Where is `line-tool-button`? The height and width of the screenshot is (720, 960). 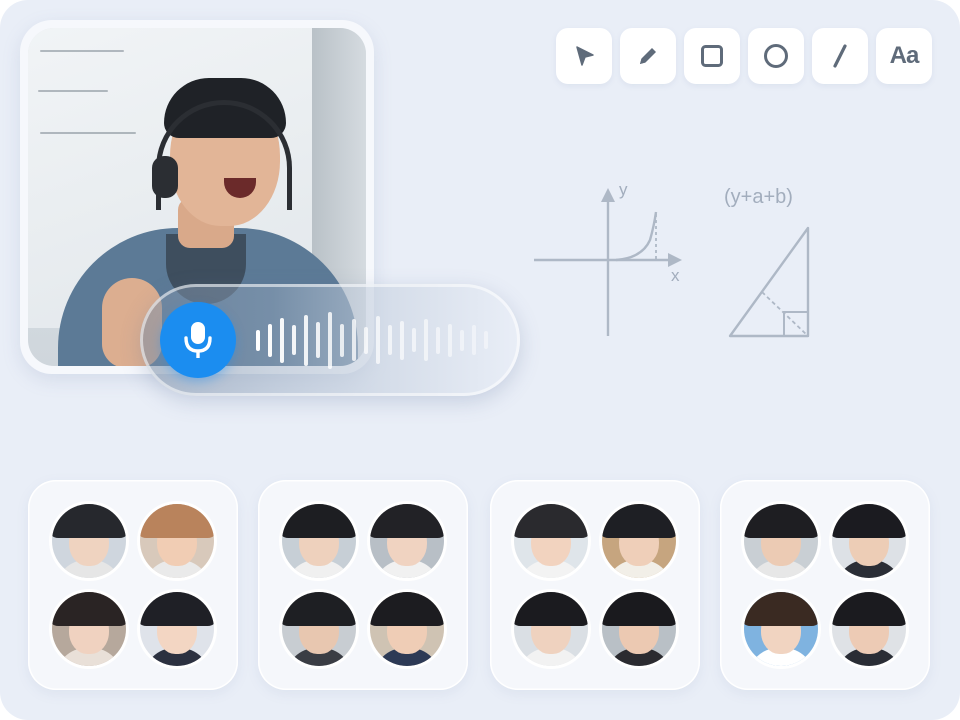
line-tool-button is located at coordinates (840, 56).